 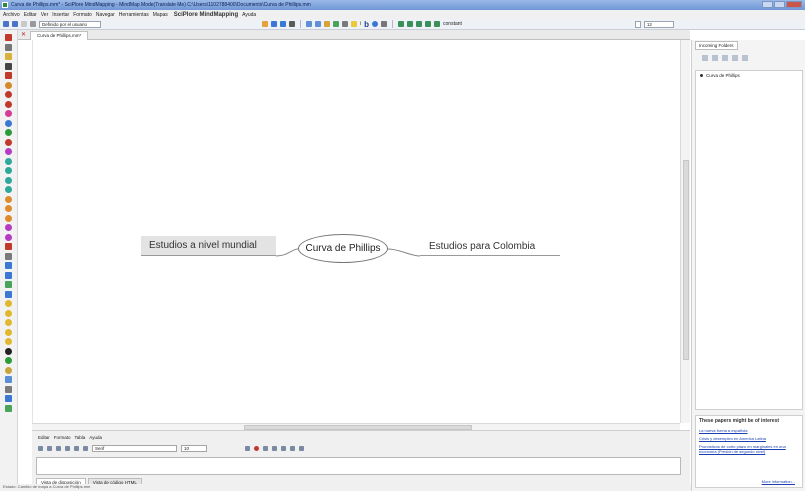 I want to click on undo-icon, so click(x=40, y=448).